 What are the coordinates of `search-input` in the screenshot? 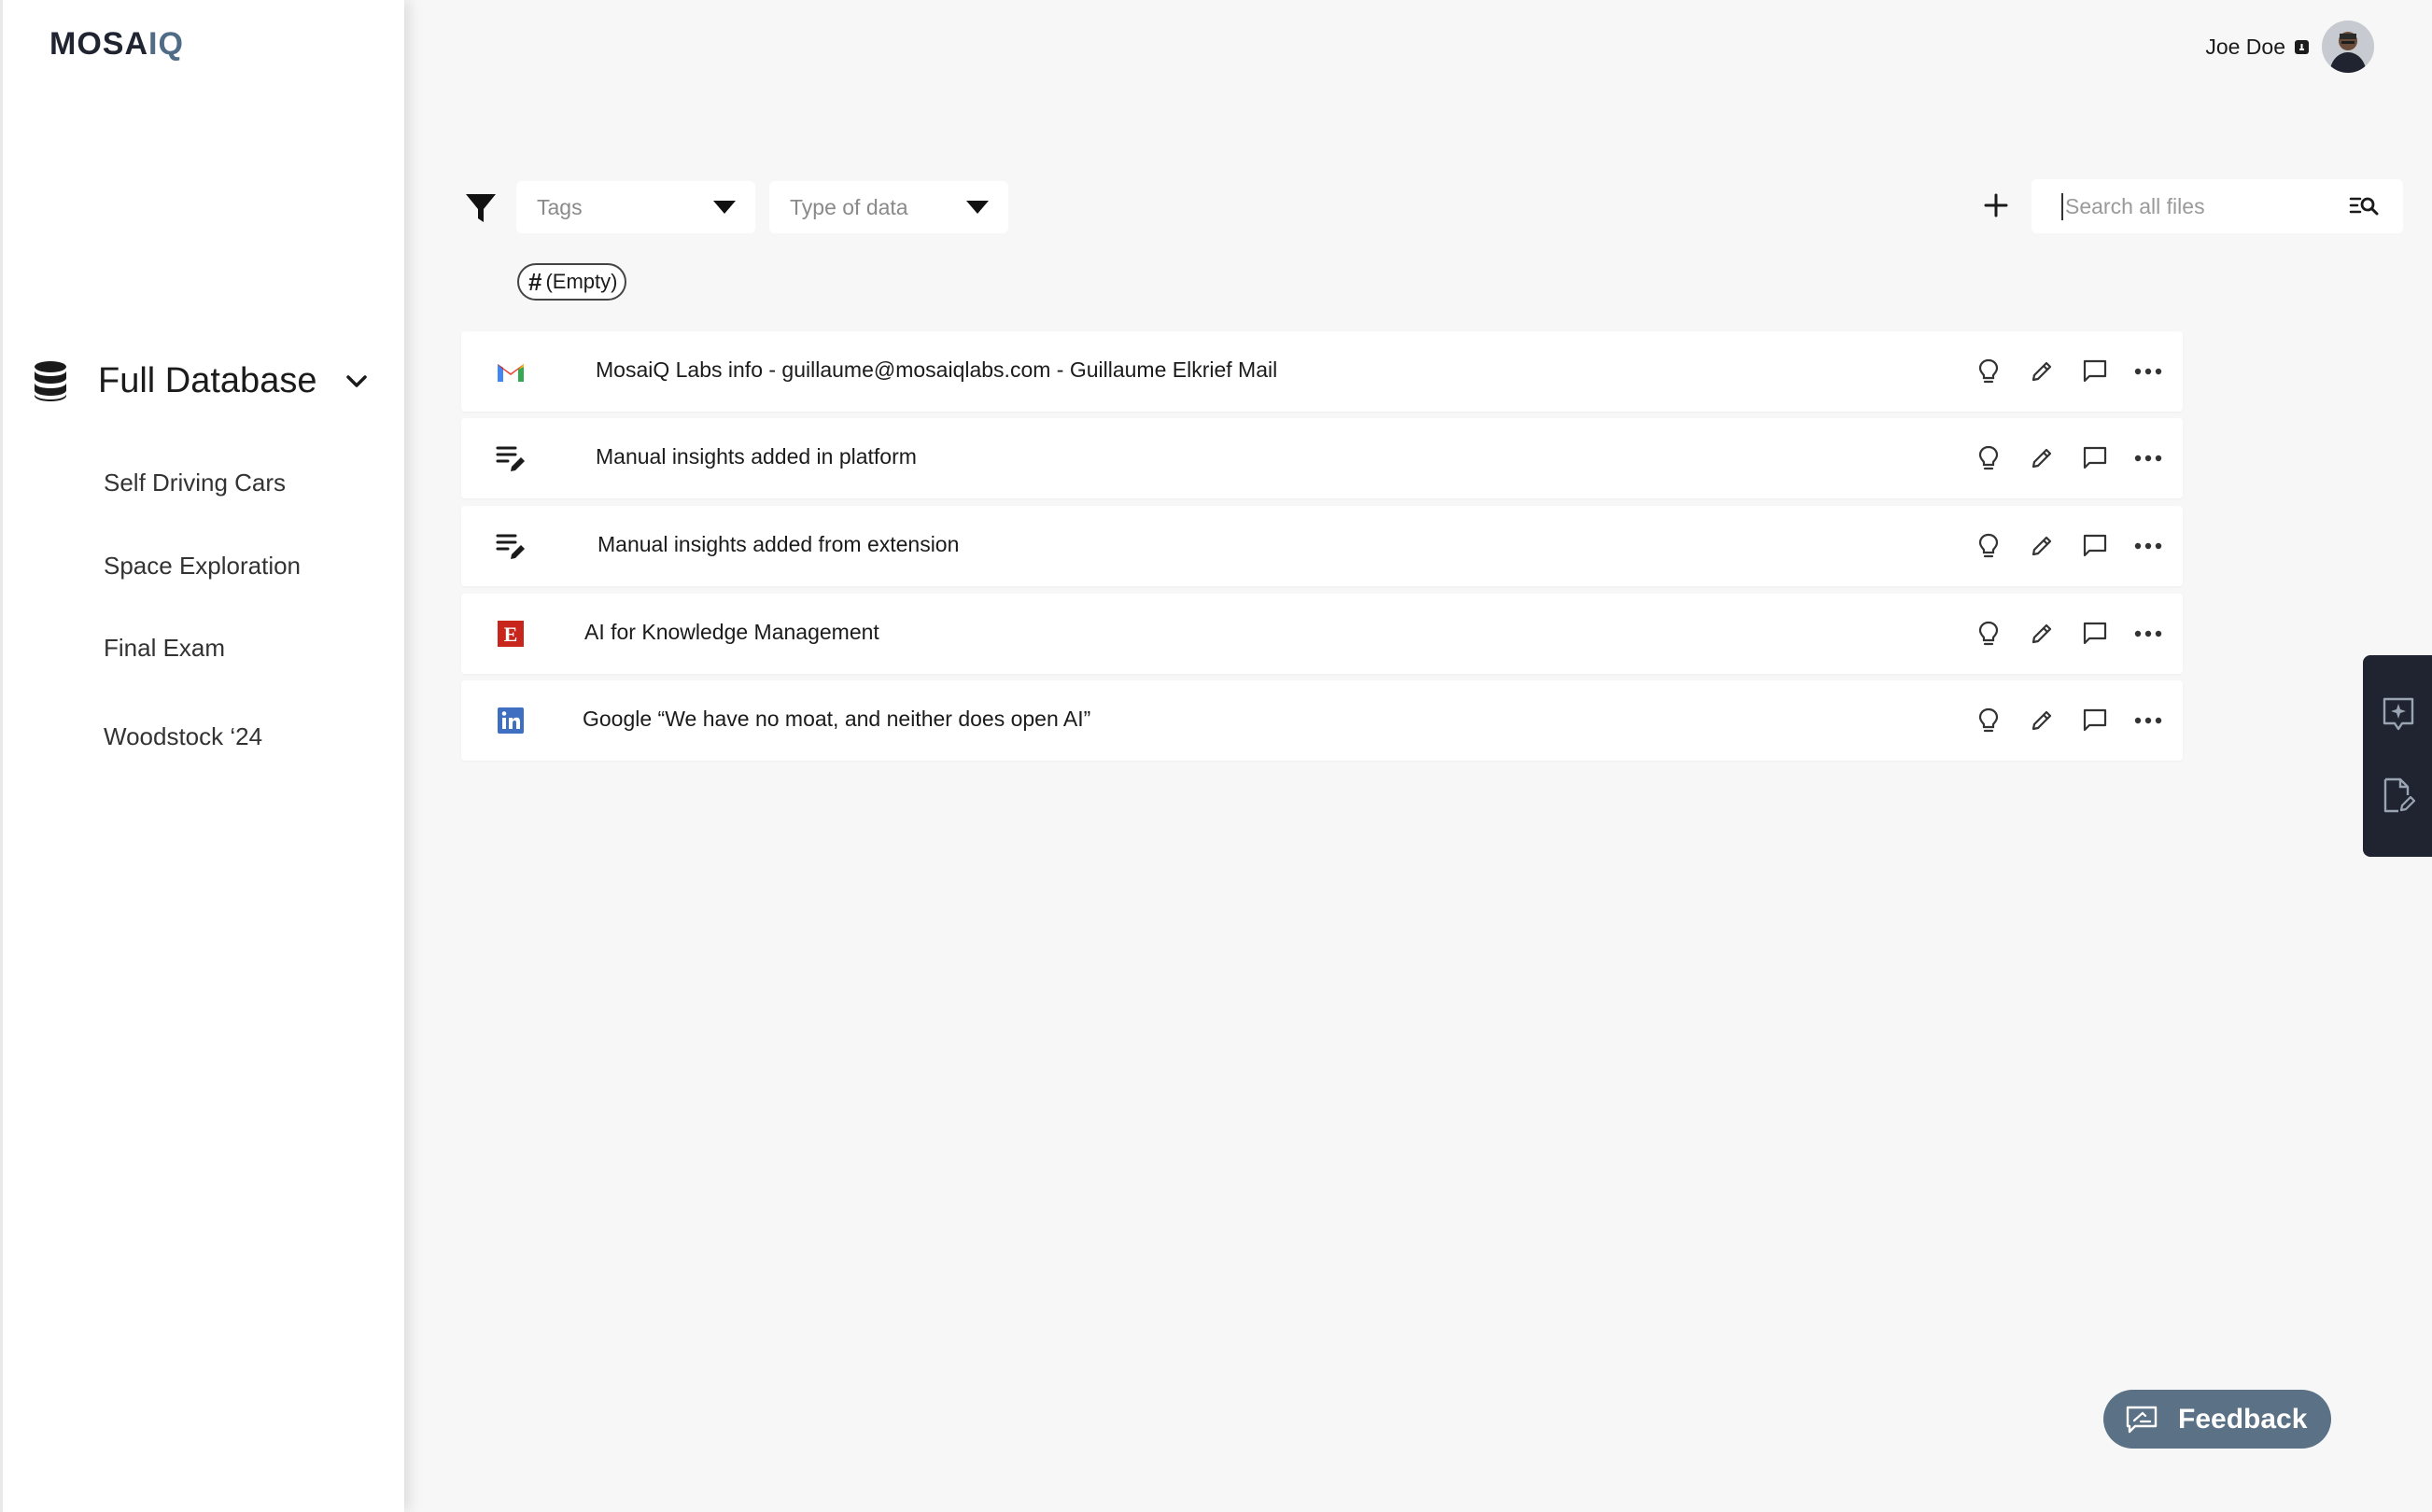 It's located at (2204, 206).